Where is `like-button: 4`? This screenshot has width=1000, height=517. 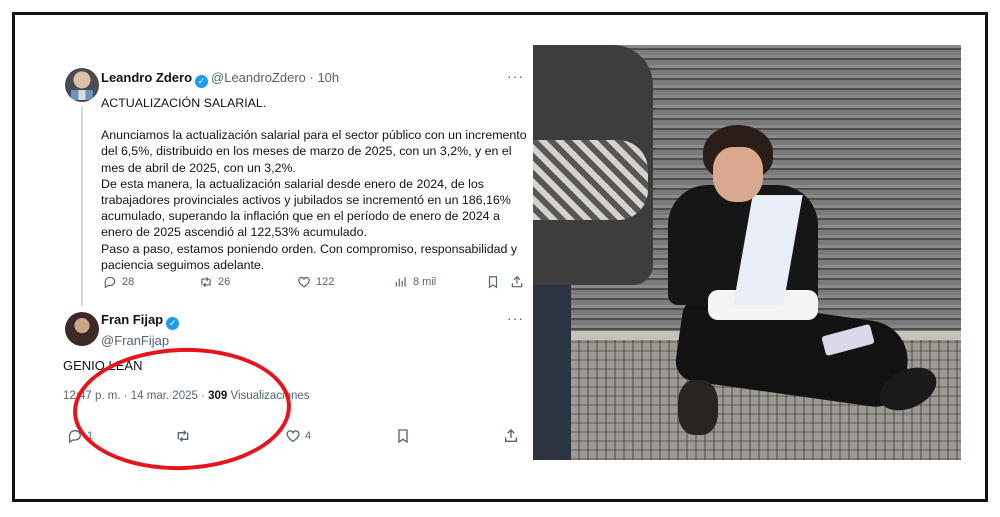
like-button: 4 is located at coordinates (298, 436).